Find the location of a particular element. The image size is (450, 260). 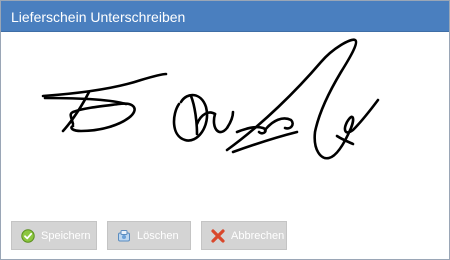

eraser-icon is located at coordinates (124, 236).